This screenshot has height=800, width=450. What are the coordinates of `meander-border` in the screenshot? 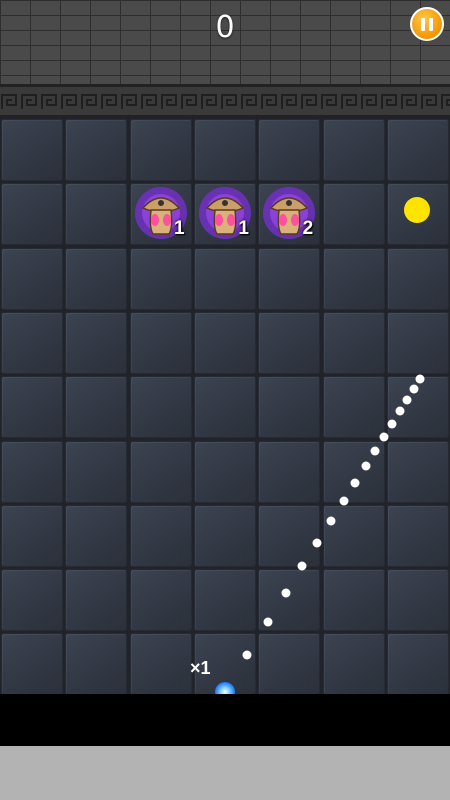 It's located at (225, 101).